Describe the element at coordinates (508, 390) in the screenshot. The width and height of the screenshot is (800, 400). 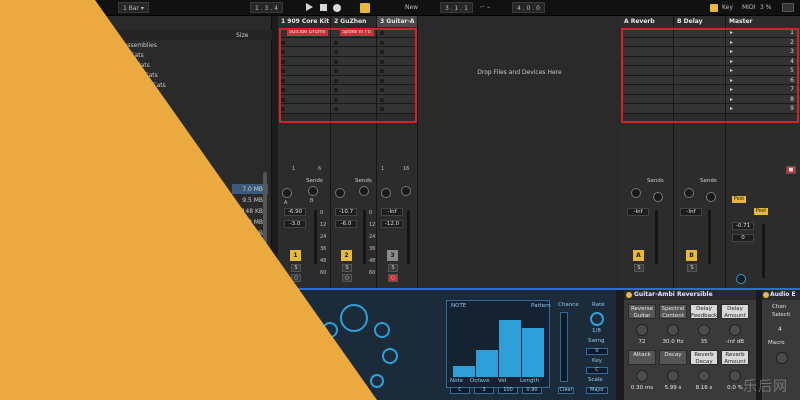
I see `velocity-value: 100` at that location.